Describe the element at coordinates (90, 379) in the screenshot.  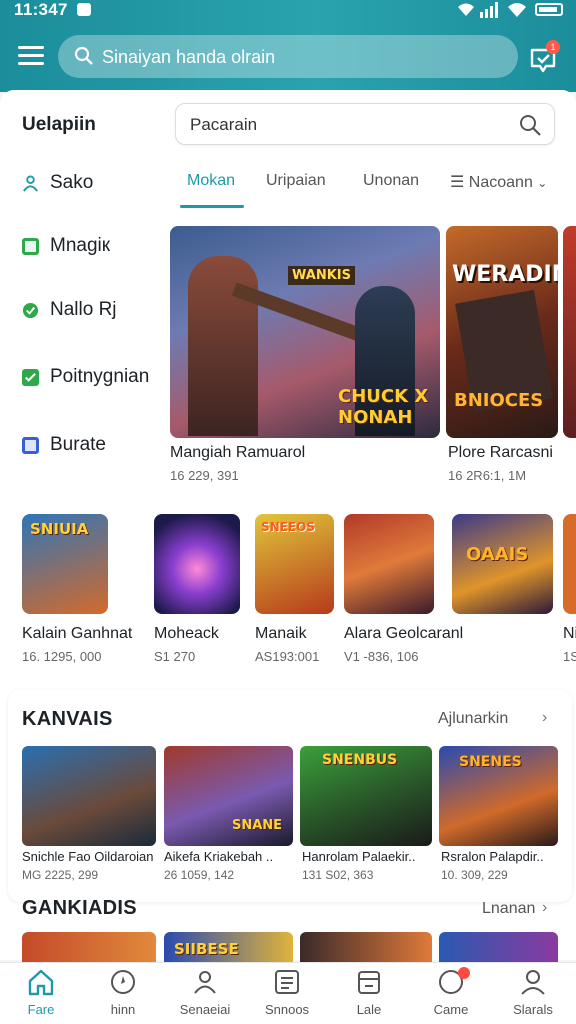
I see `sidebar-item-poitnygnian: Pоitnygnian` at that location.